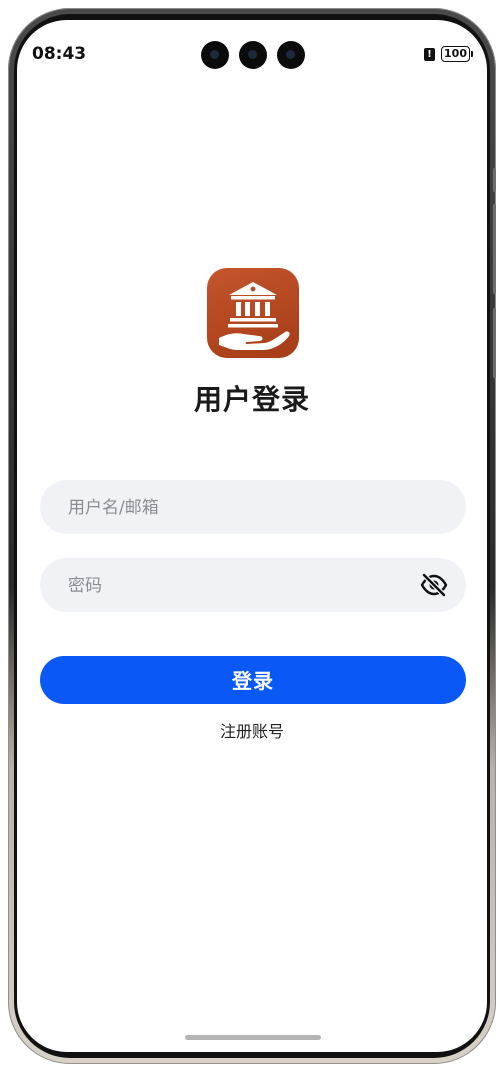  I want to click on page-title: 用户登录, so click(251, 399).